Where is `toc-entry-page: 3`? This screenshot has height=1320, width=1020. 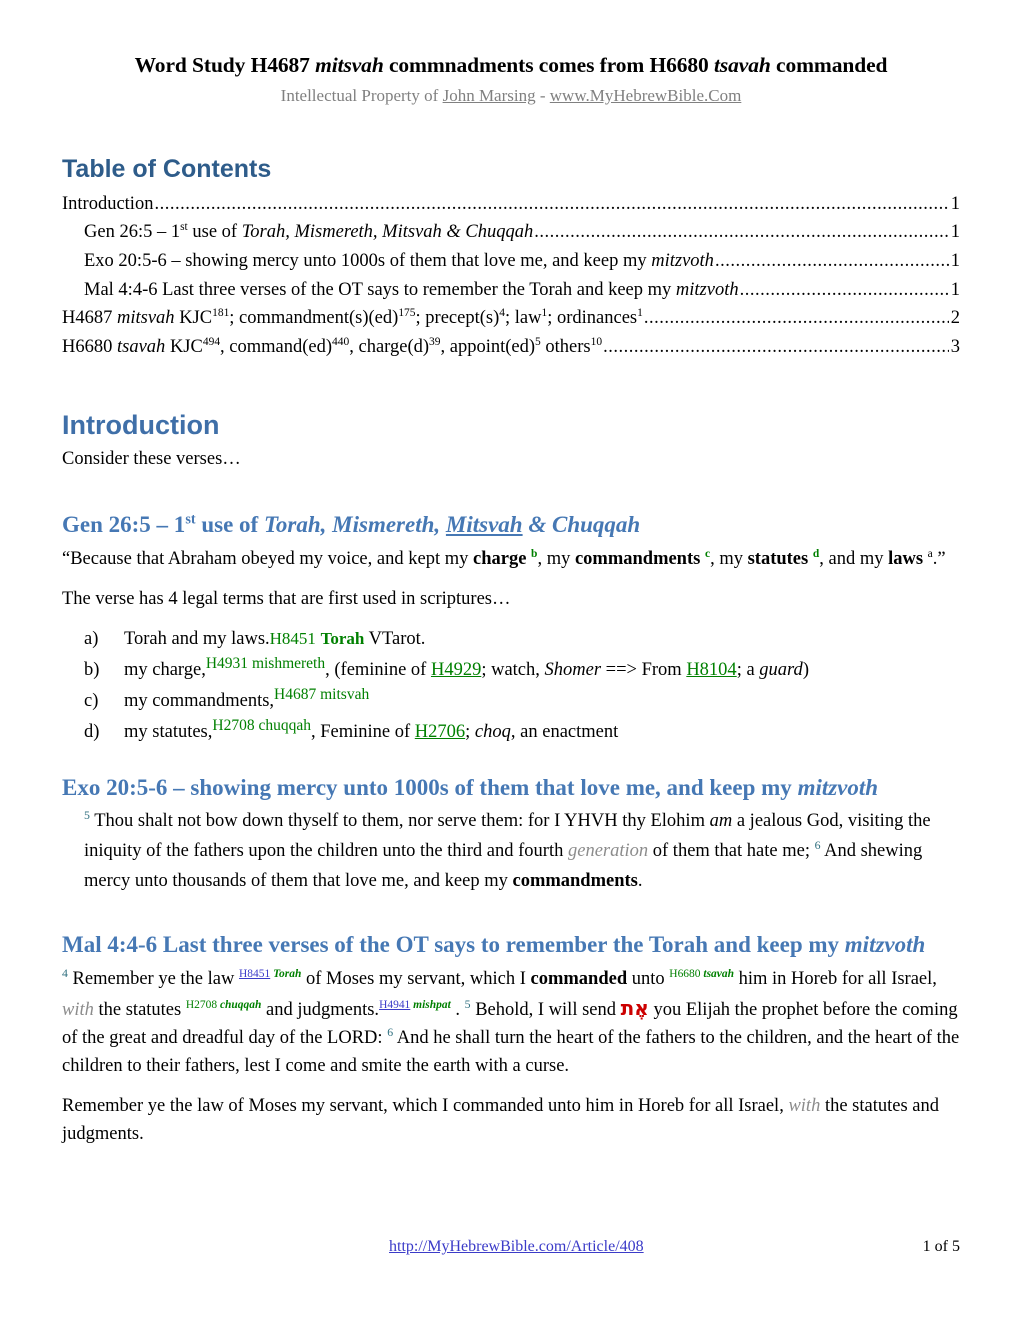 toc-entry-page: 3 is located at coordinates (955, 347).